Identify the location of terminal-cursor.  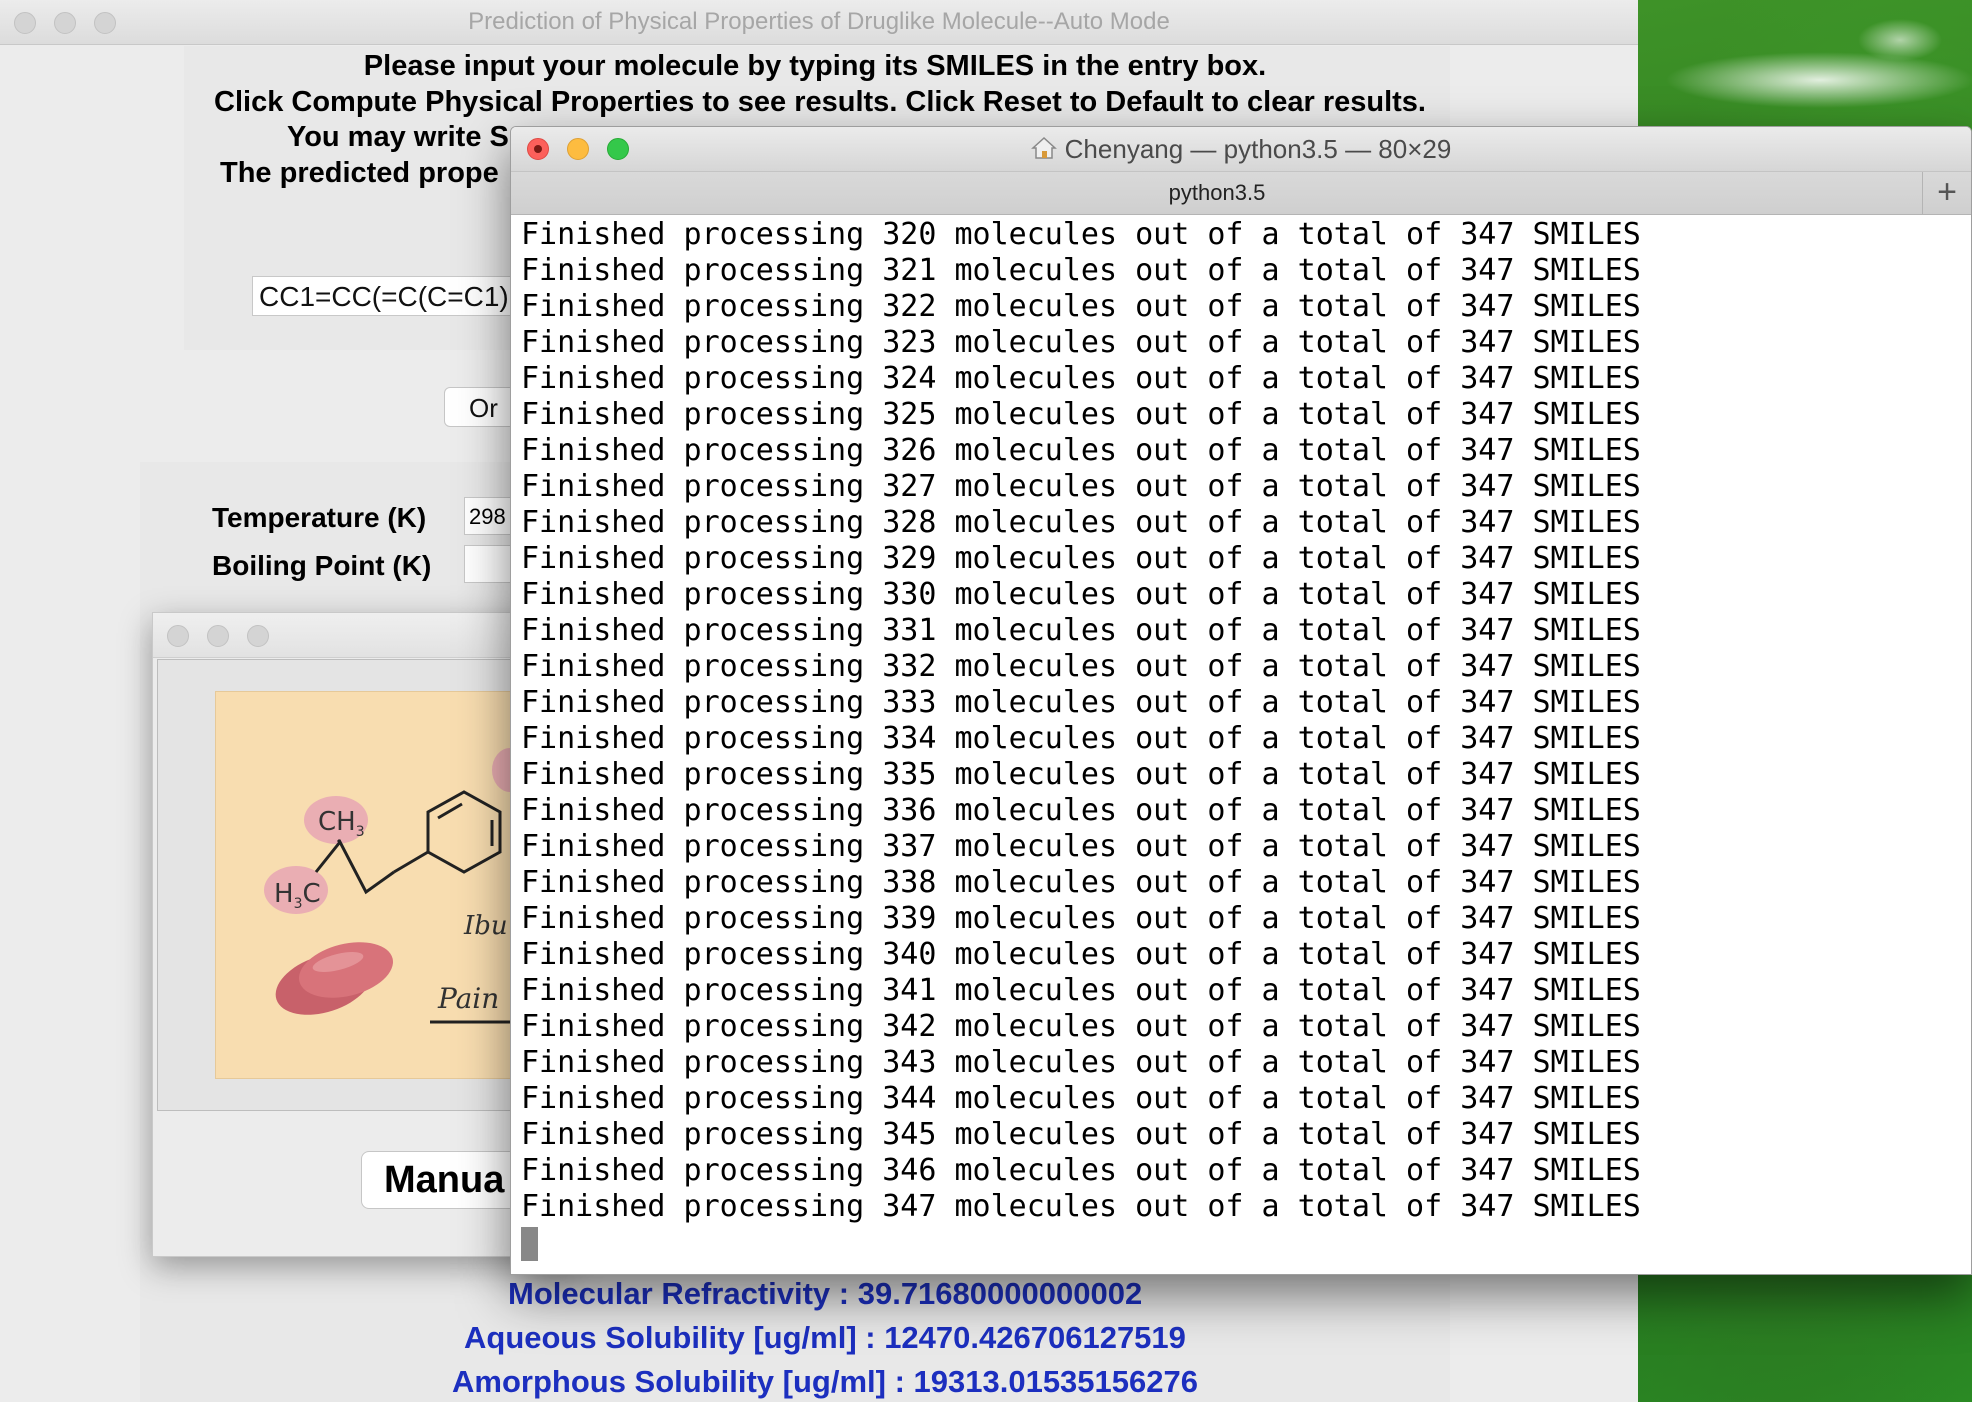
(529, 1243).